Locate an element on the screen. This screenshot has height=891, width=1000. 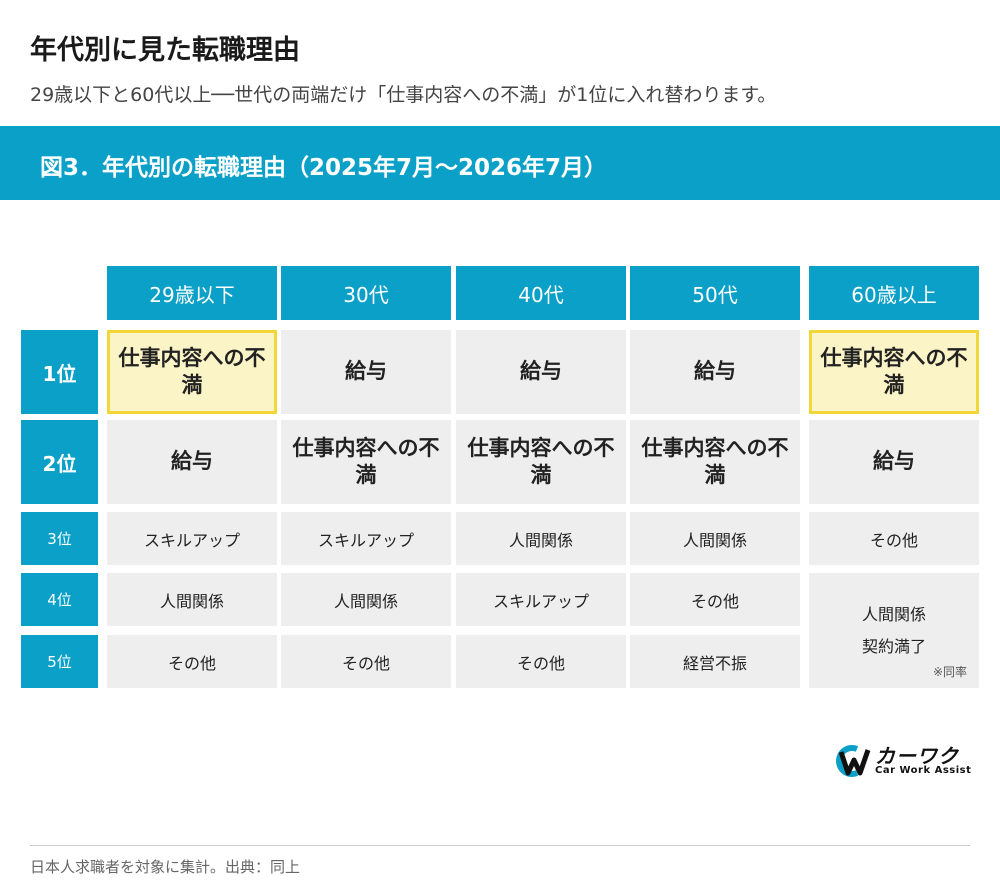
rank-label: 5位 is located at coordinates (59, 661).